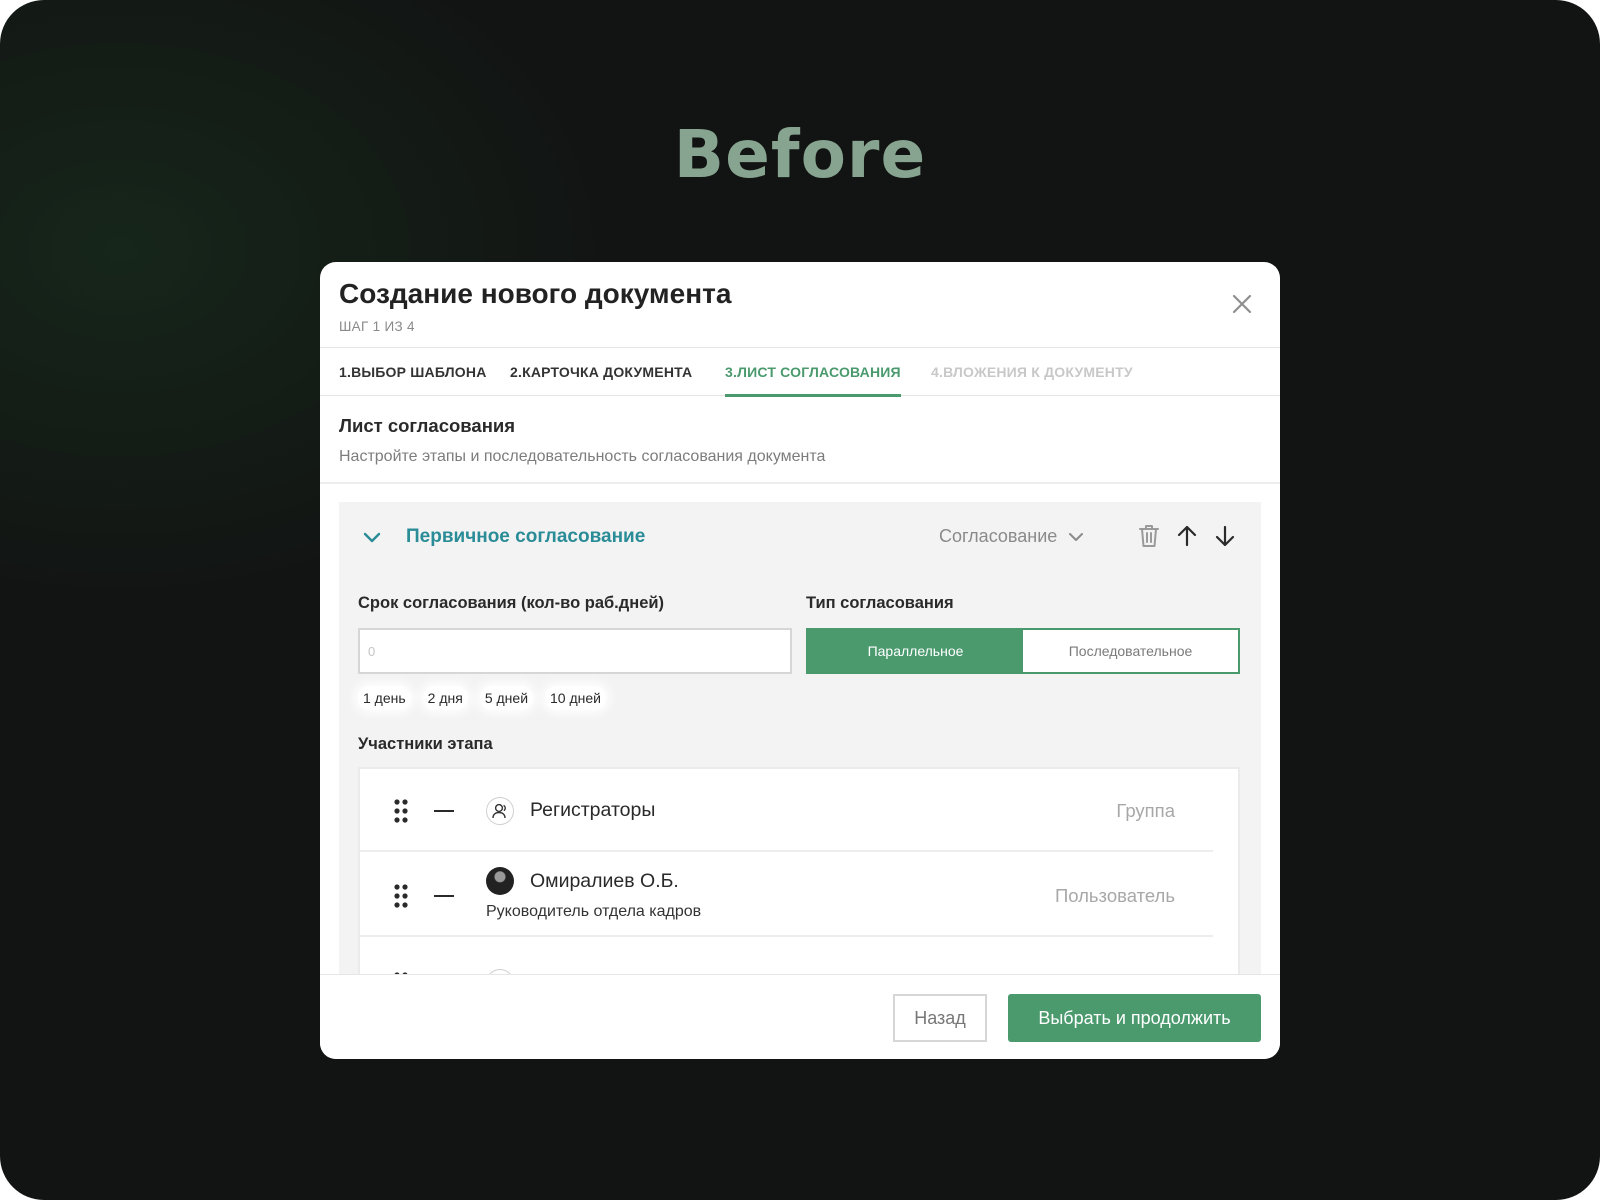 The image size is (1600, 1200). I want to click on tab-document-card: 2.КАРТОЧКА ДОКУМЕНТА, so click(601, 372).